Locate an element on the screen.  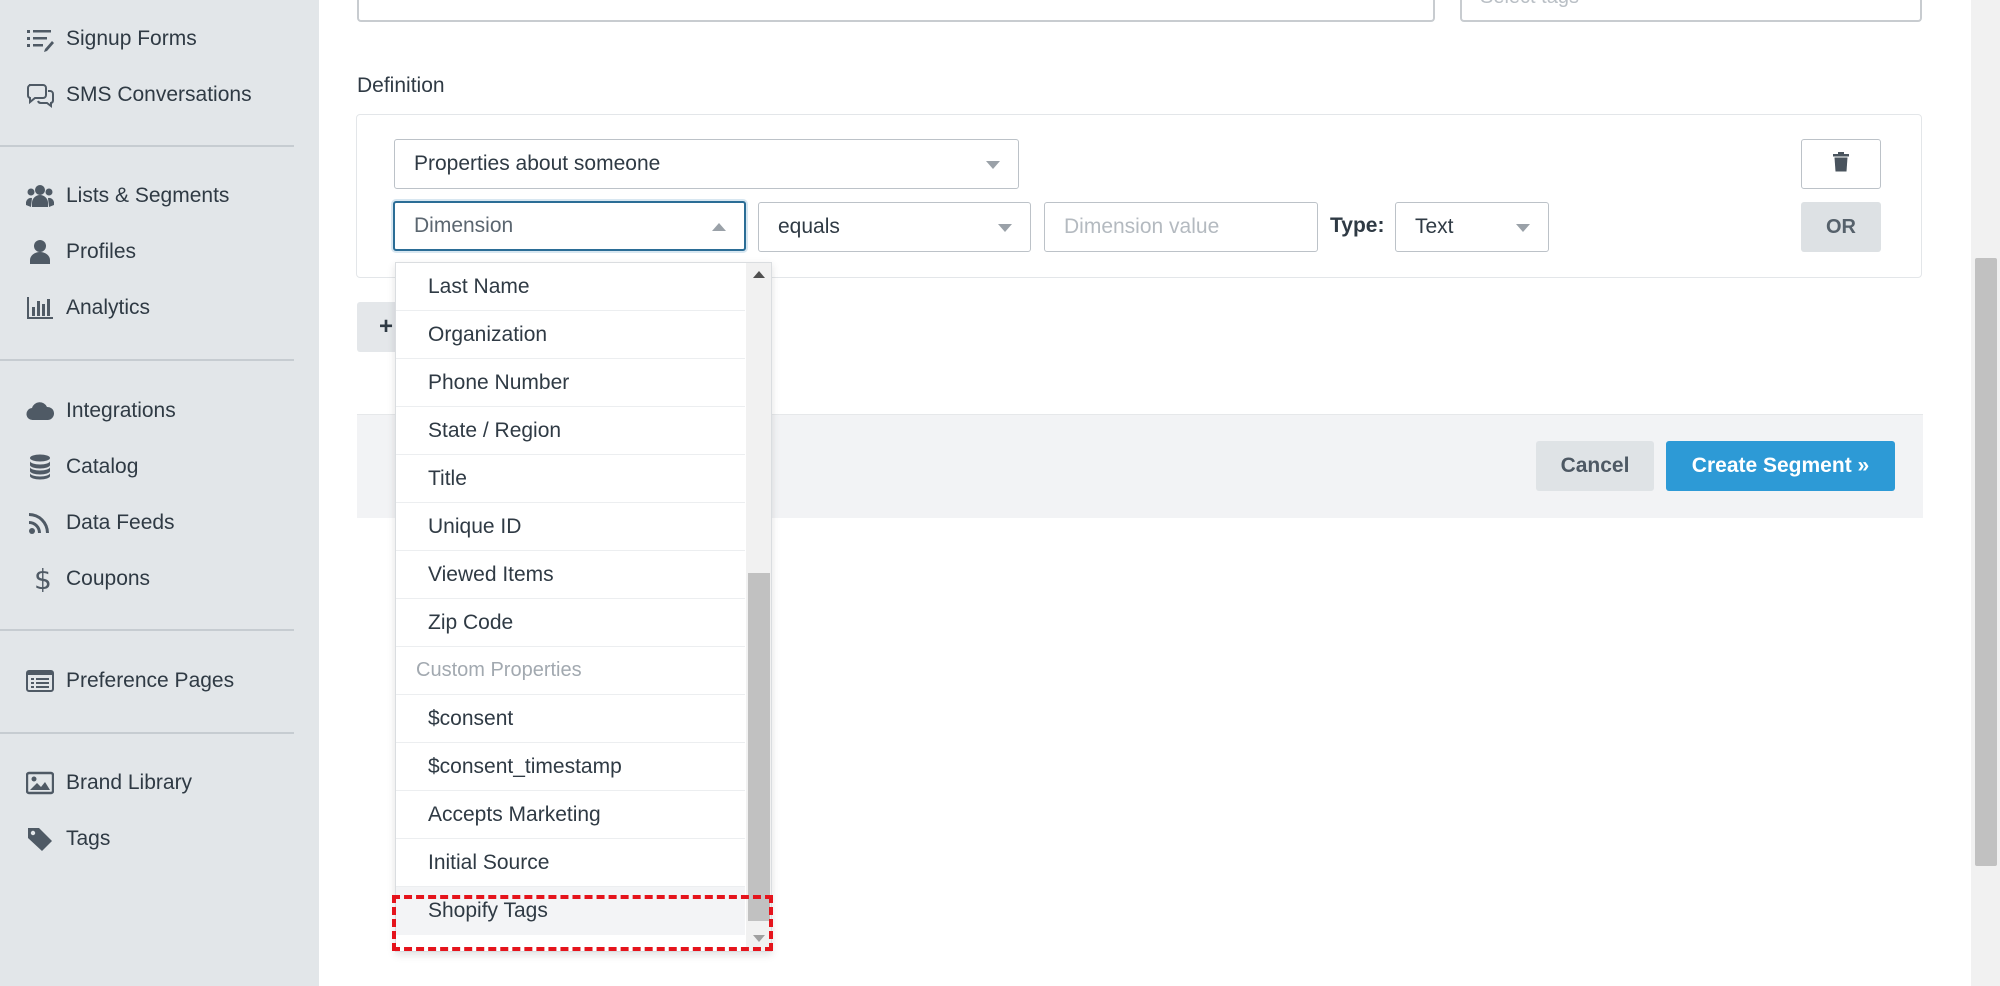
dropdown-option-title: Title is located at coordinates (570, 479).